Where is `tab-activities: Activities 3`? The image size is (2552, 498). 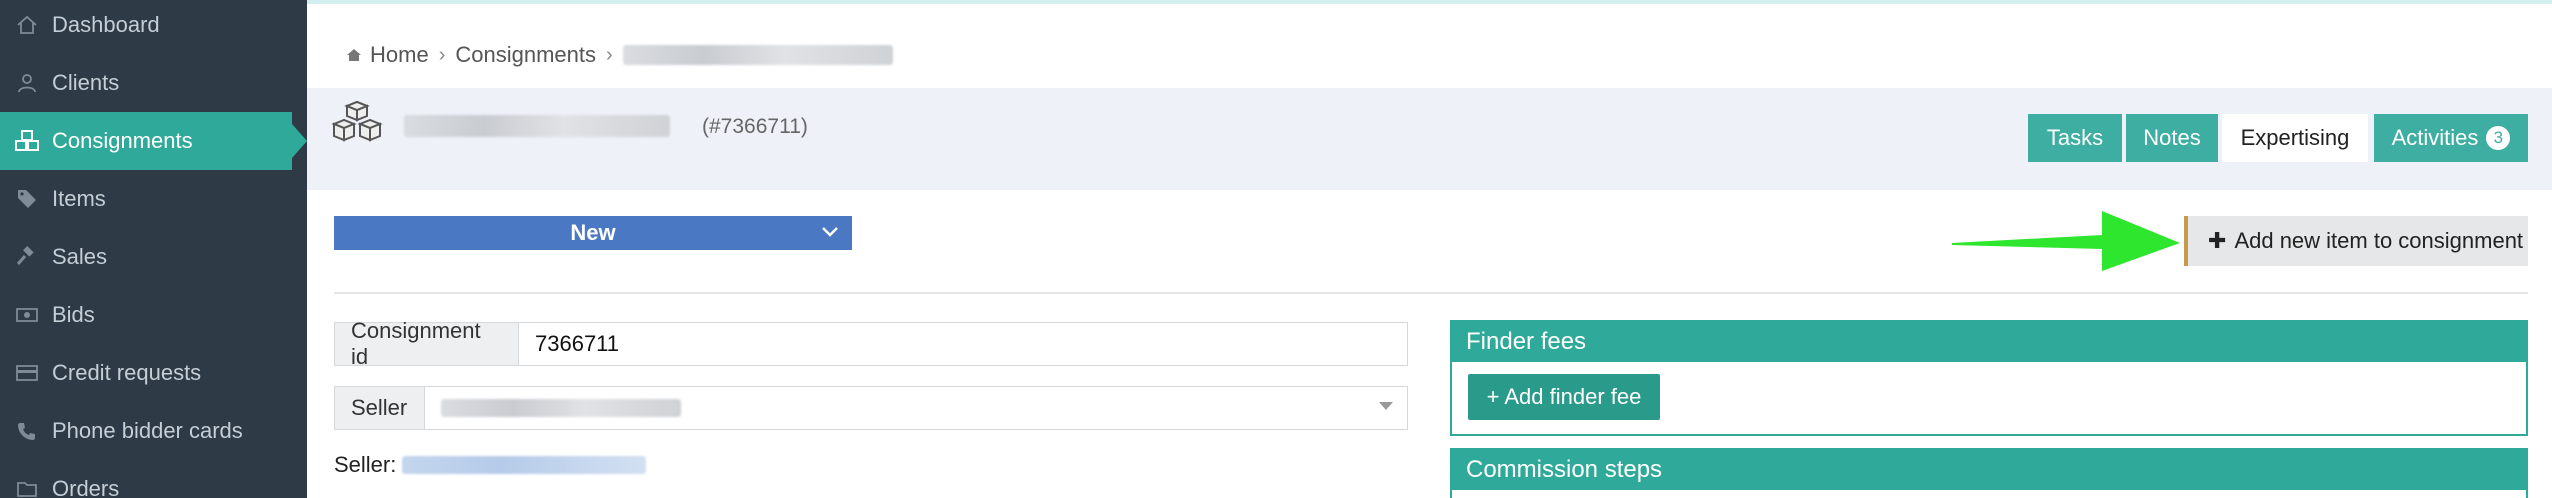
tab-activities: Activities 3 is located at coordinates (2451, 138).